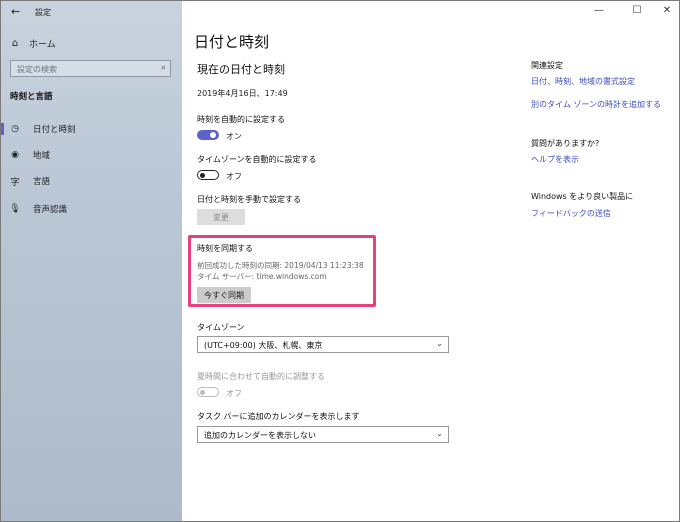 This screenshot has width=680, height=522. I want to click on timezone-value: (UTC+09:00) 大阪、札幌、東京, so click(263, 345).